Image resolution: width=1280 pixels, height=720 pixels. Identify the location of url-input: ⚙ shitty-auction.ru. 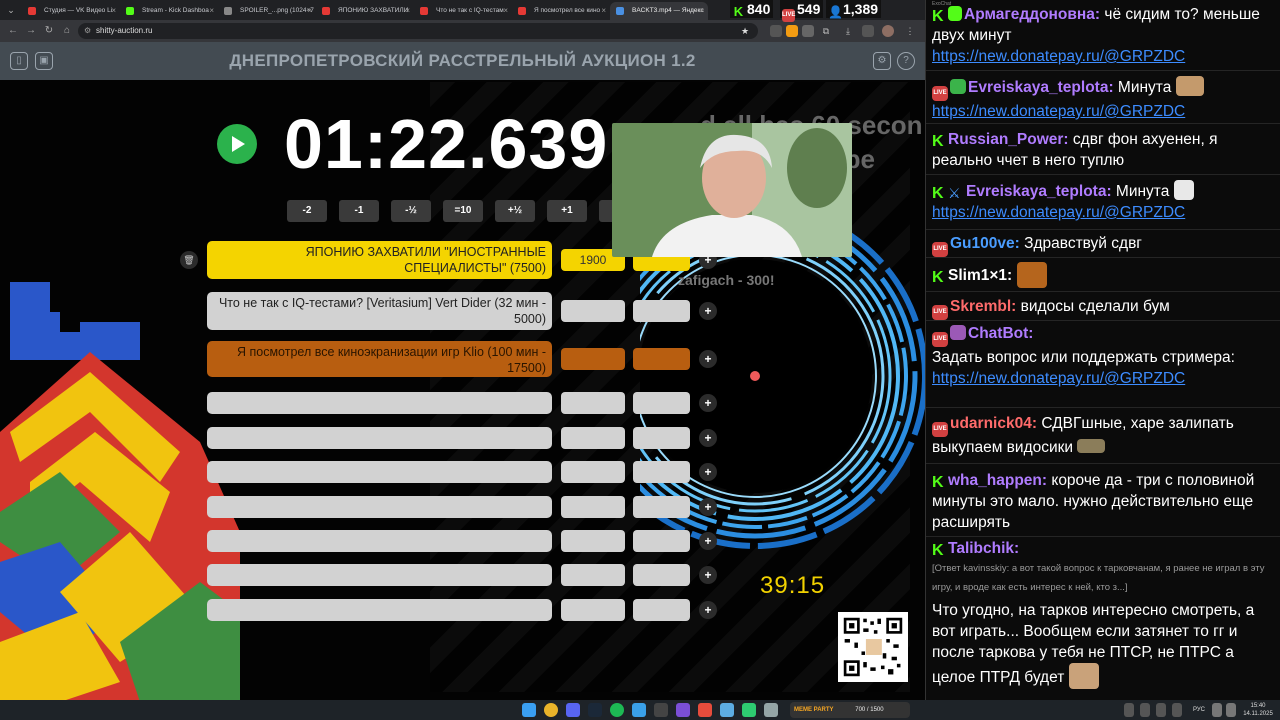
(418, 31).